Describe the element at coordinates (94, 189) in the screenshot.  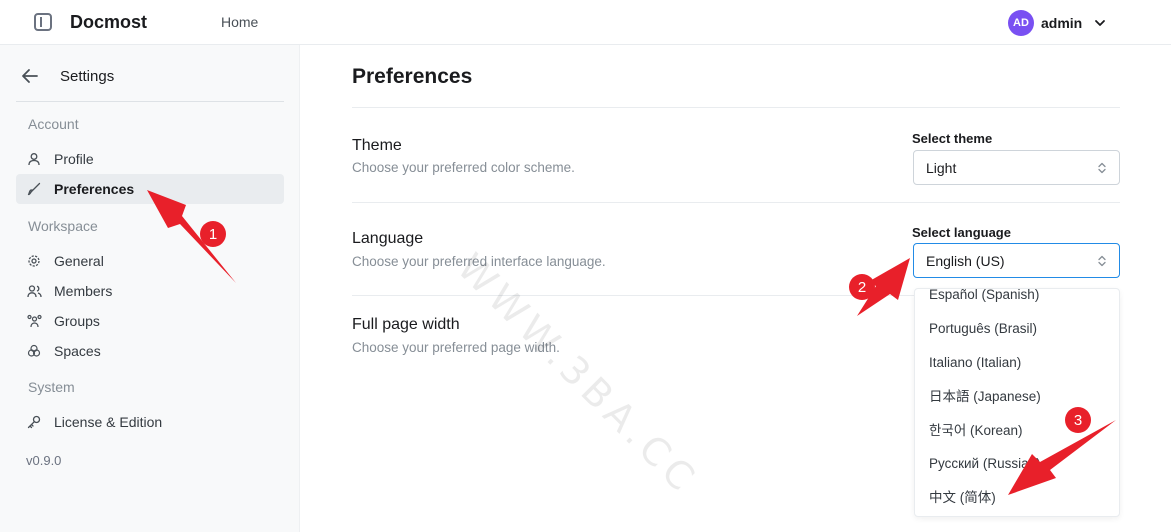
I see `sidebar-item-label: Preferences` at that location.